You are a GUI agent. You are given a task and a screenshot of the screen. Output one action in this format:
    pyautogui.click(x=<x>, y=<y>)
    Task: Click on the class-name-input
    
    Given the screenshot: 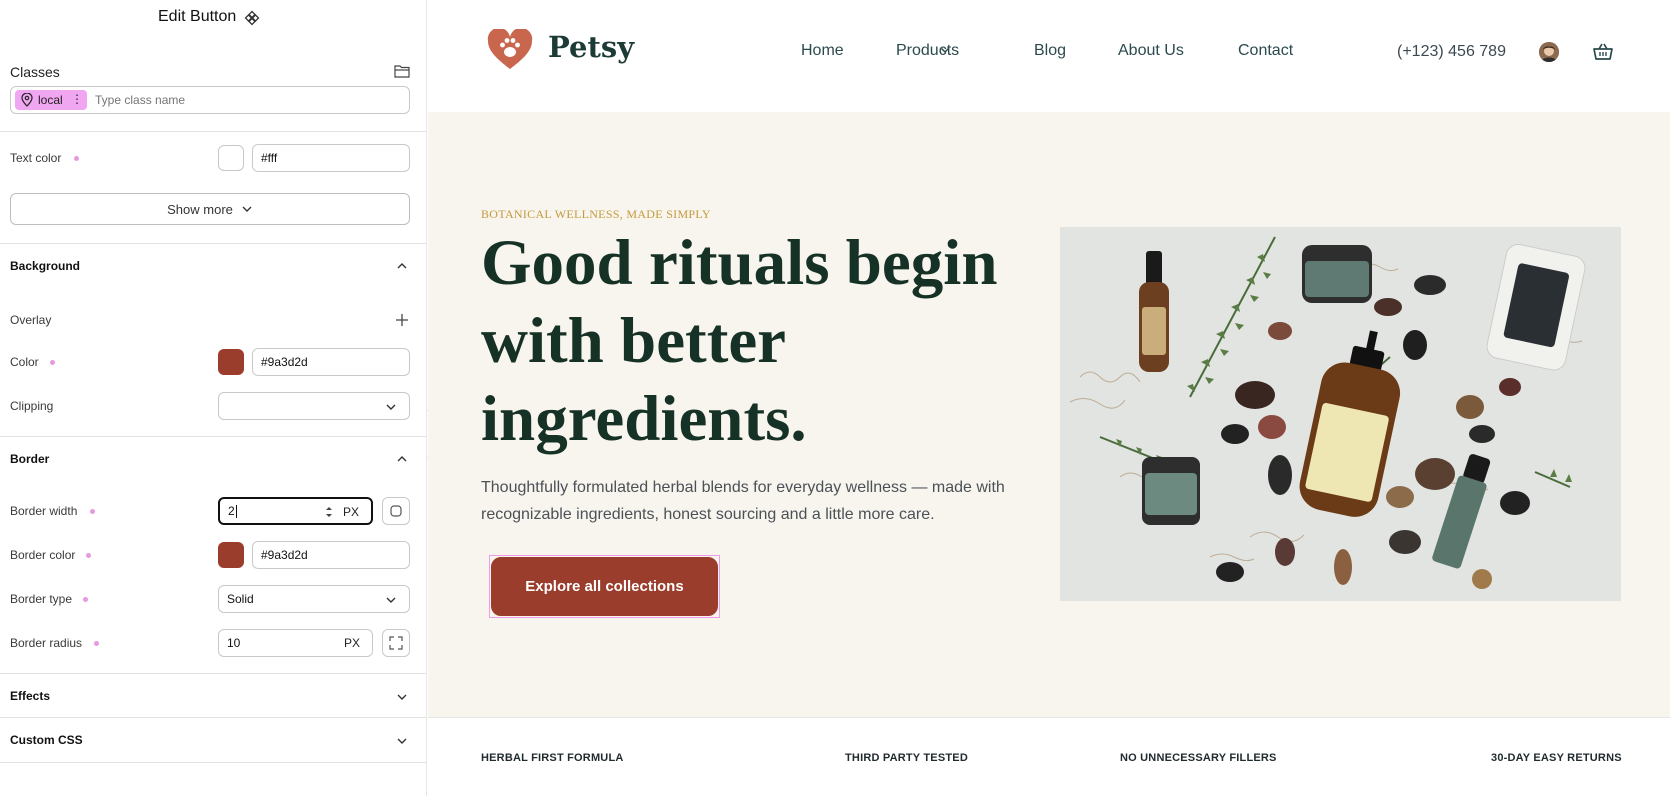 What is the action you would take?
    pyautogui.click(x=245, y=100)
    